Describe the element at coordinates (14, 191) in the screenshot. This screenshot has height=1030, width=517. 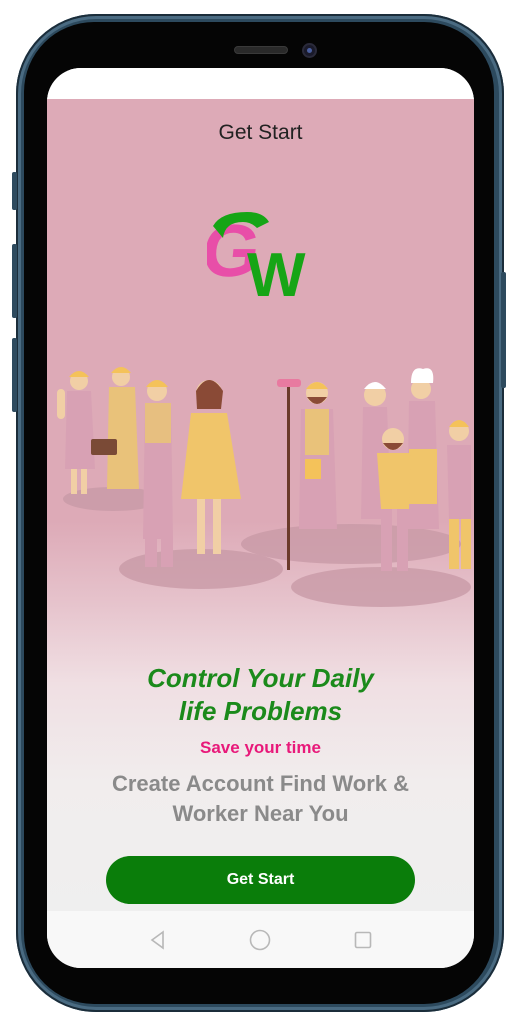
I see `phone-silent-switch` at that location.